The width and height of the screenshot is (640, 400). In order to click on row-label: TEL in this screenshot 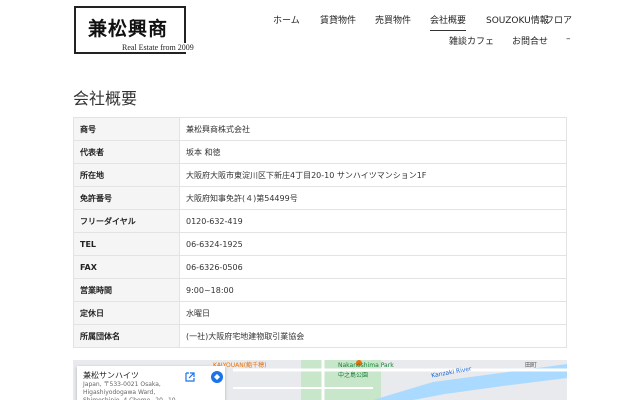, I will do `click(126, 244)`.